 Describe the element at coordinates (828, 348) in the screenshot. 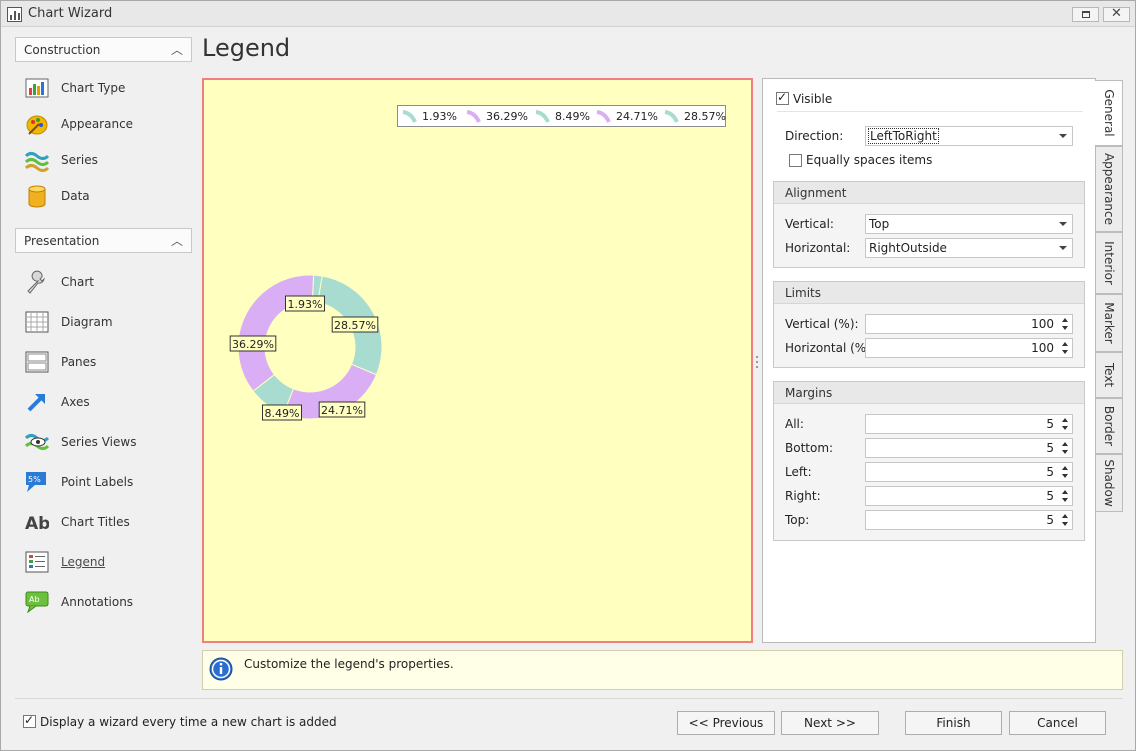

I see `limits-horizontal-label: Horizontal (%)` at that location.